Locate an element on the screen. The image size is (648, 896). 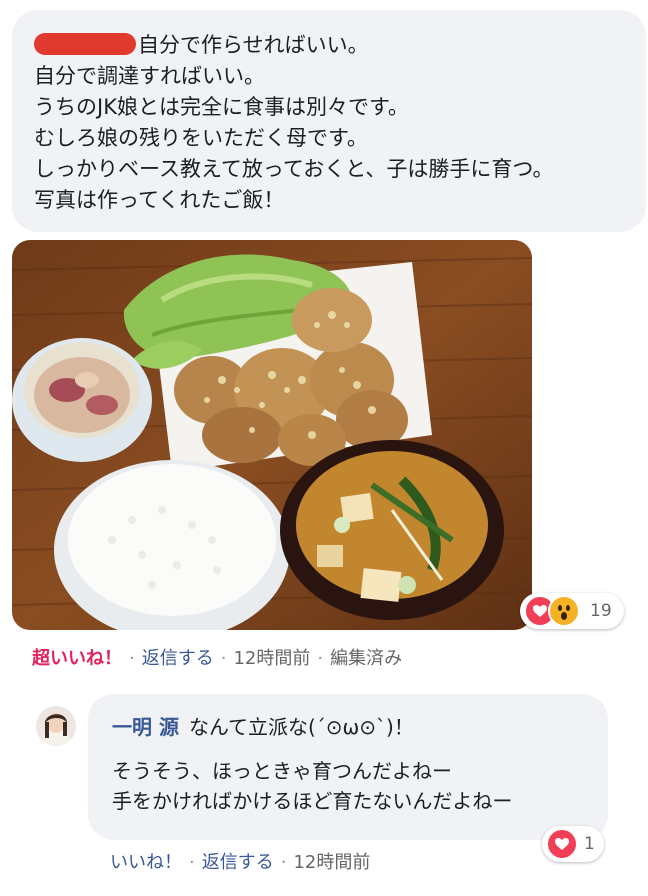
post-text-line-6: 写真は作ってくれたご飯！ is located at coordinates (159, 200).